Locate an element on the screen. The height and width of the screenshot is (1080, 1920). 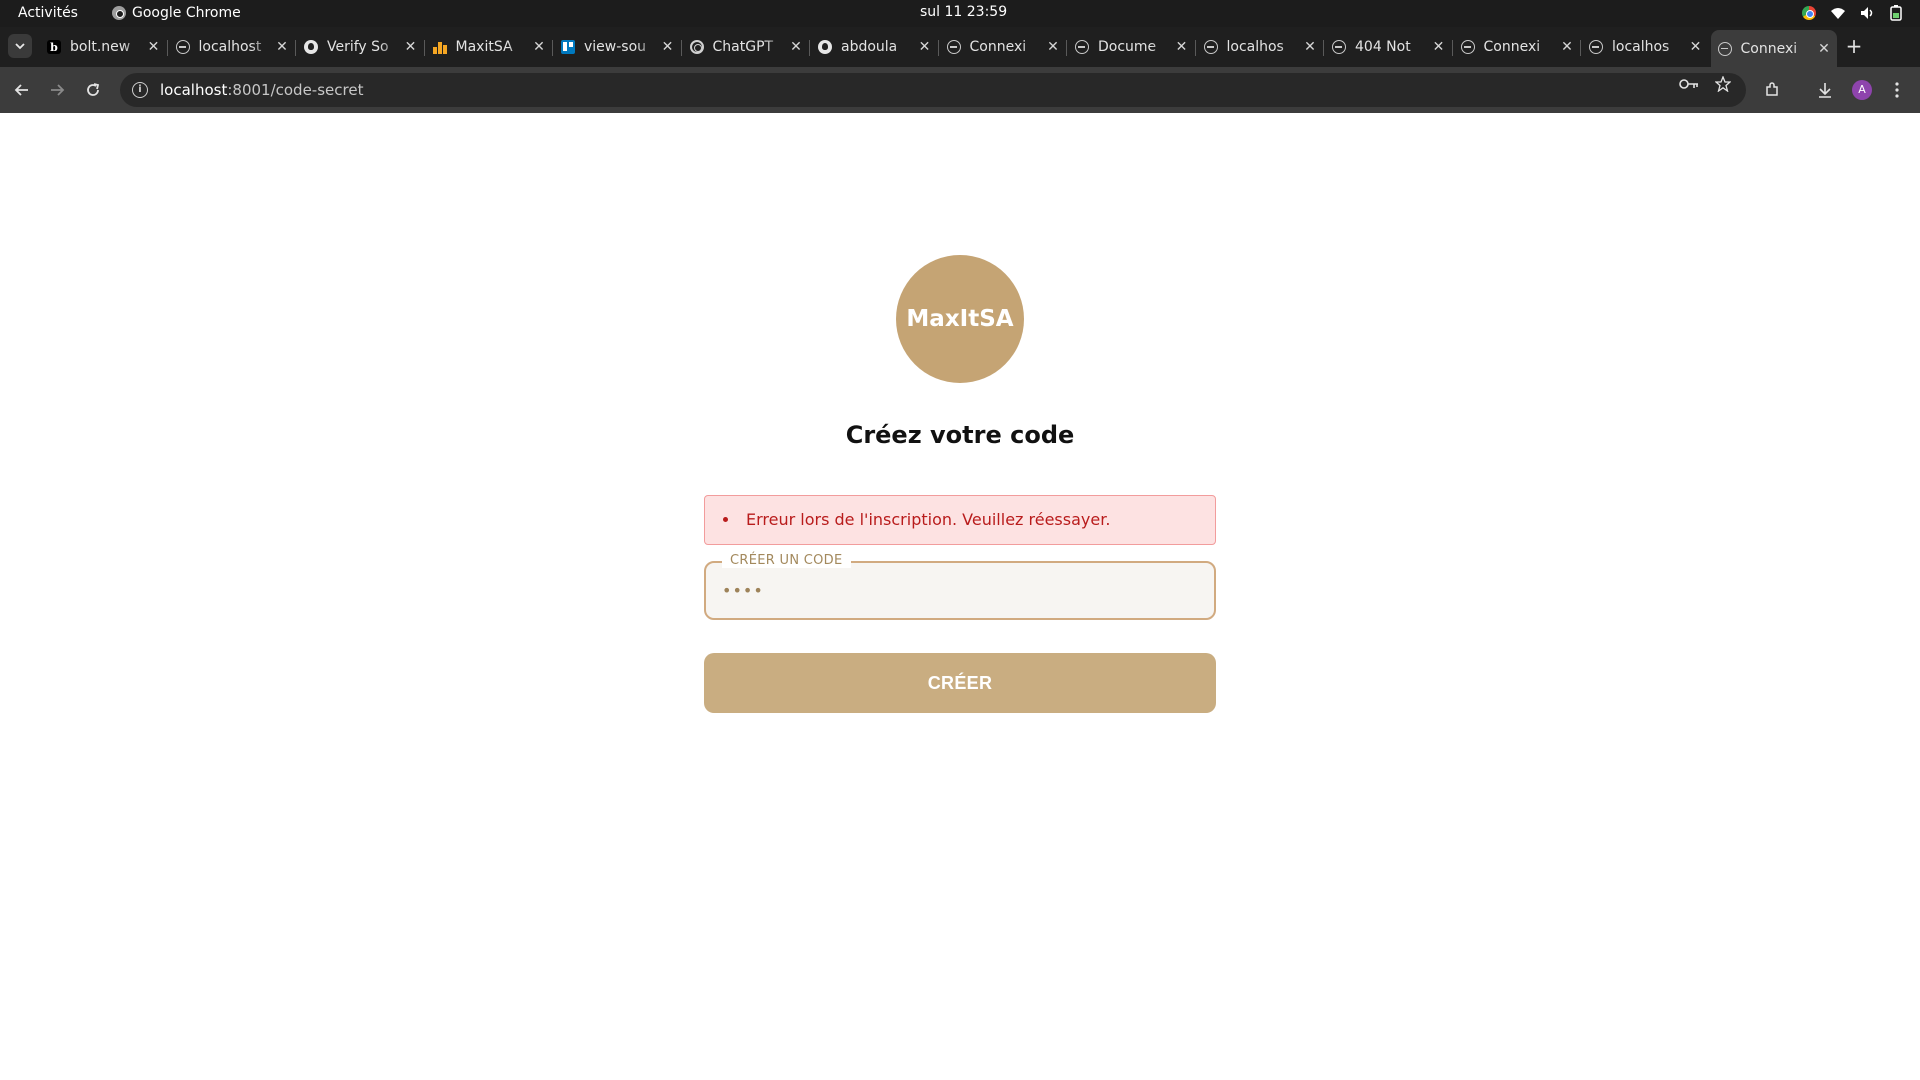
clock: sul 11 23:59 is located at coordinates (963, 12).